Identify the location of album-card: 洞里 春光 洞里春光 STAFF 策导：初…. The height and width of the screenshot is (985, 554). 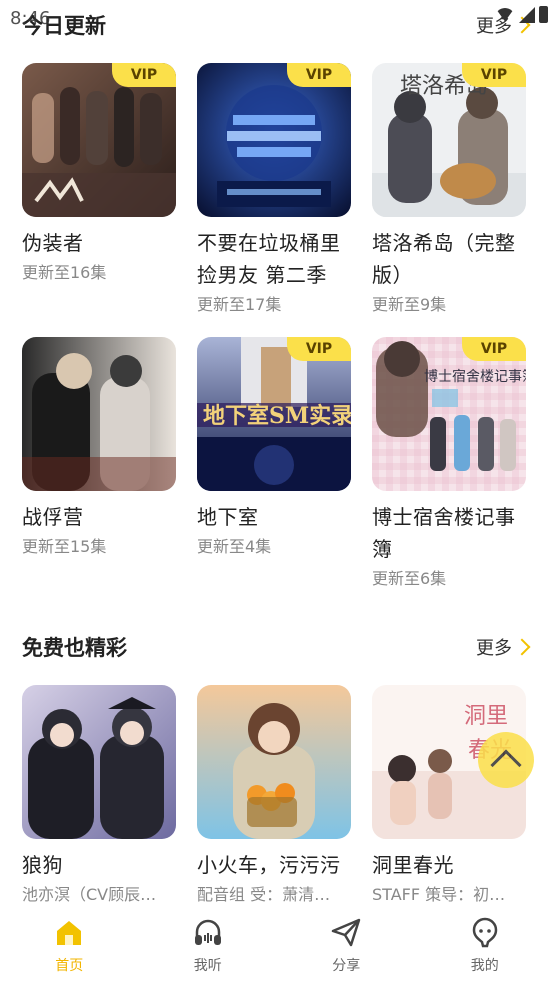
(449, 796).